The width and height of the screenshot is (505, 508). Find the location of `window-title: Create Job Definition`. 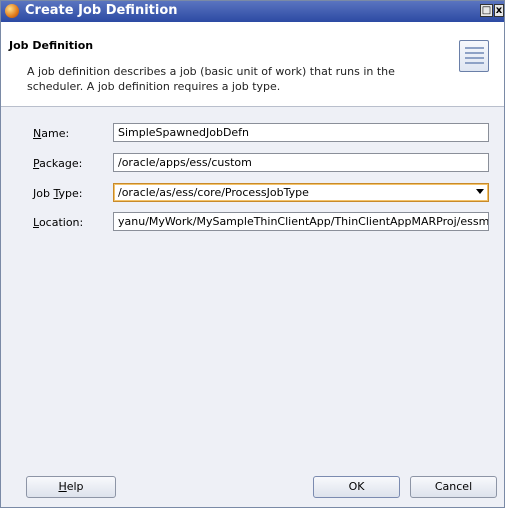

window-title: Create Job Definition is located at coordinates (101, 10).